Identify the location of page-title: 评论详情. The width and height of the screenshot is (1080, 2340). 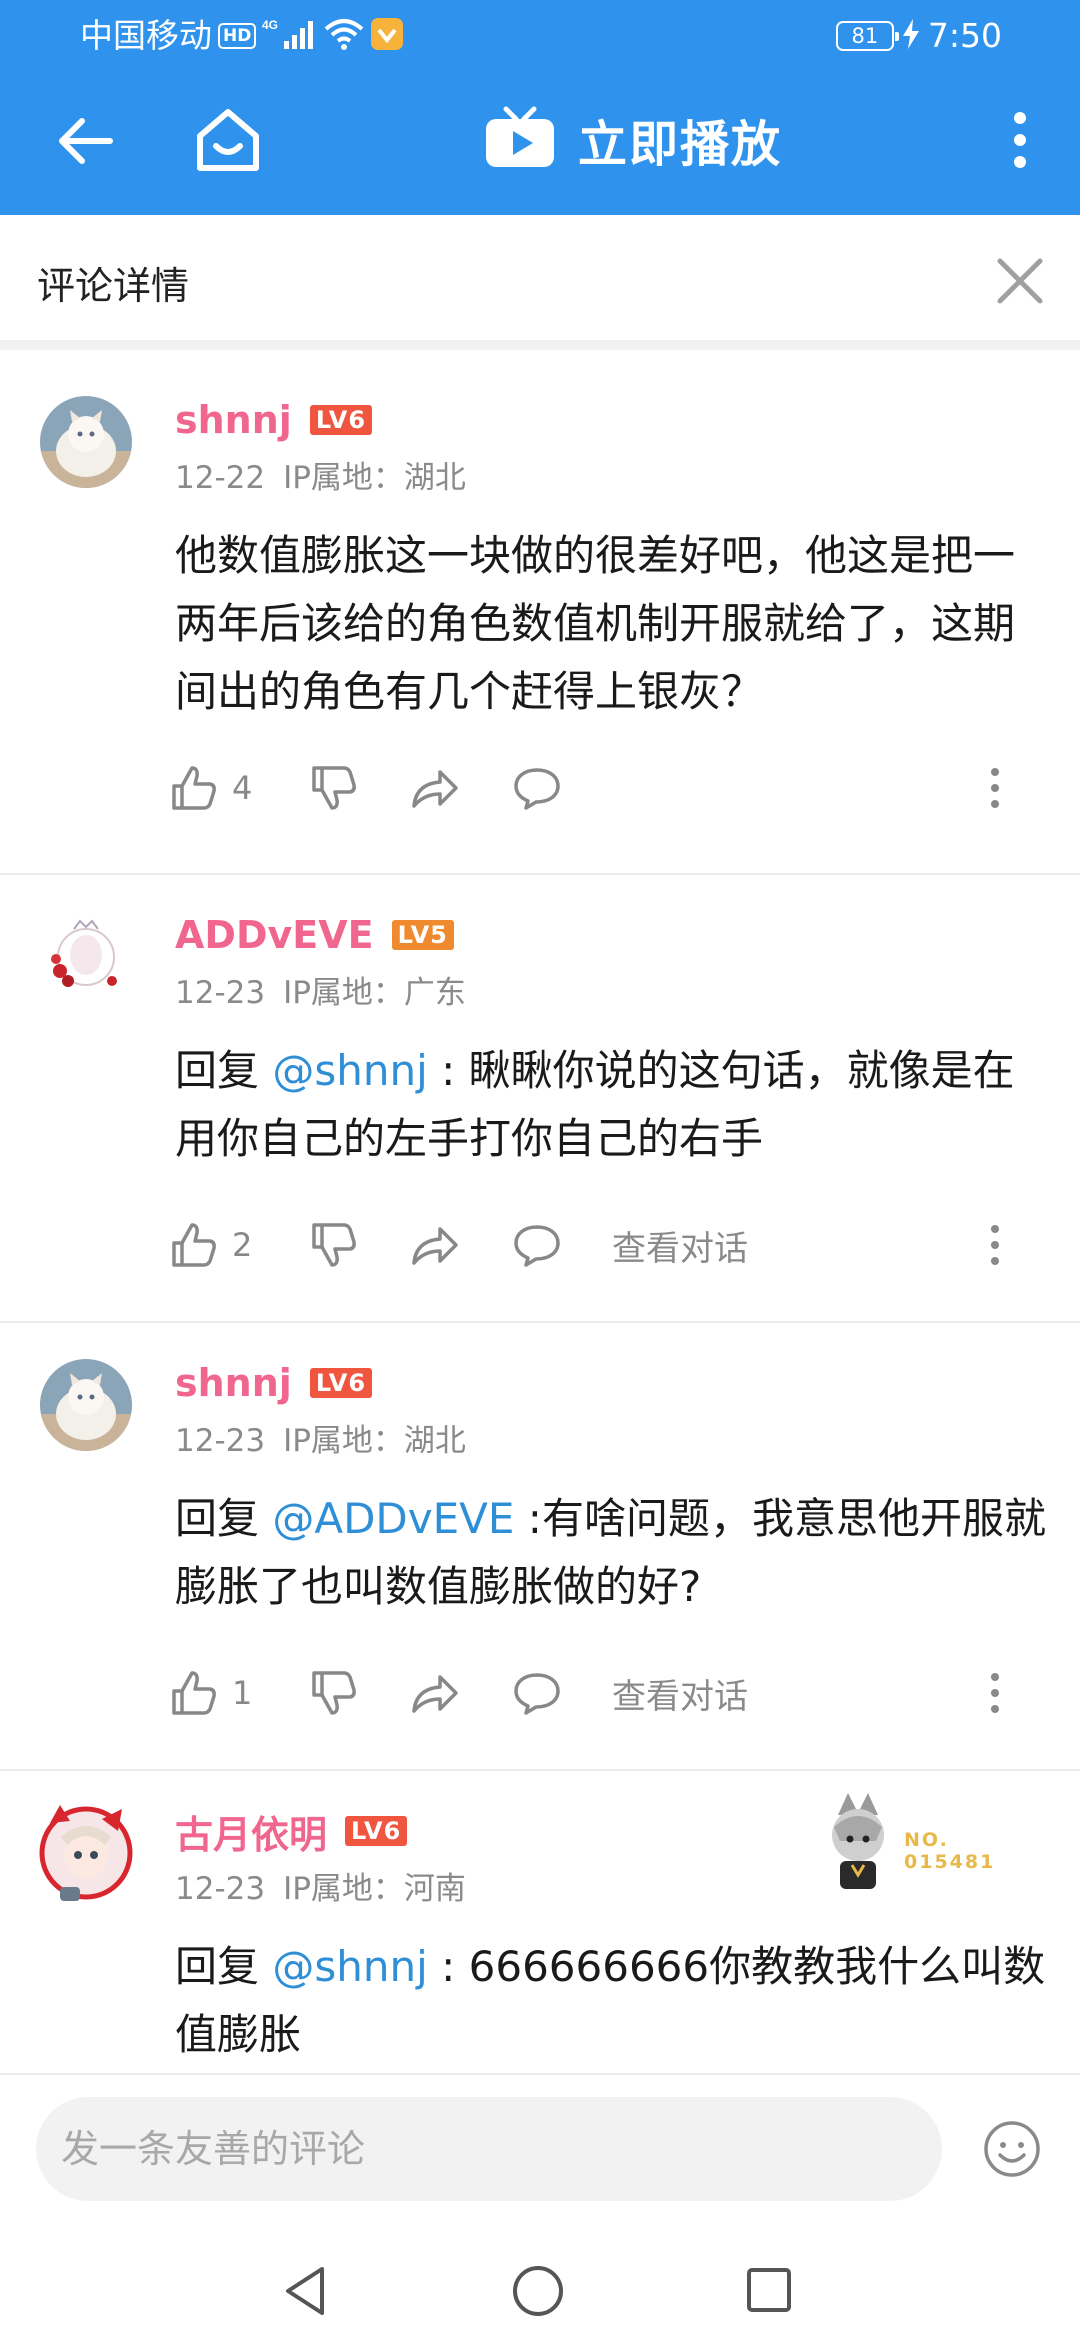
(113, 286).